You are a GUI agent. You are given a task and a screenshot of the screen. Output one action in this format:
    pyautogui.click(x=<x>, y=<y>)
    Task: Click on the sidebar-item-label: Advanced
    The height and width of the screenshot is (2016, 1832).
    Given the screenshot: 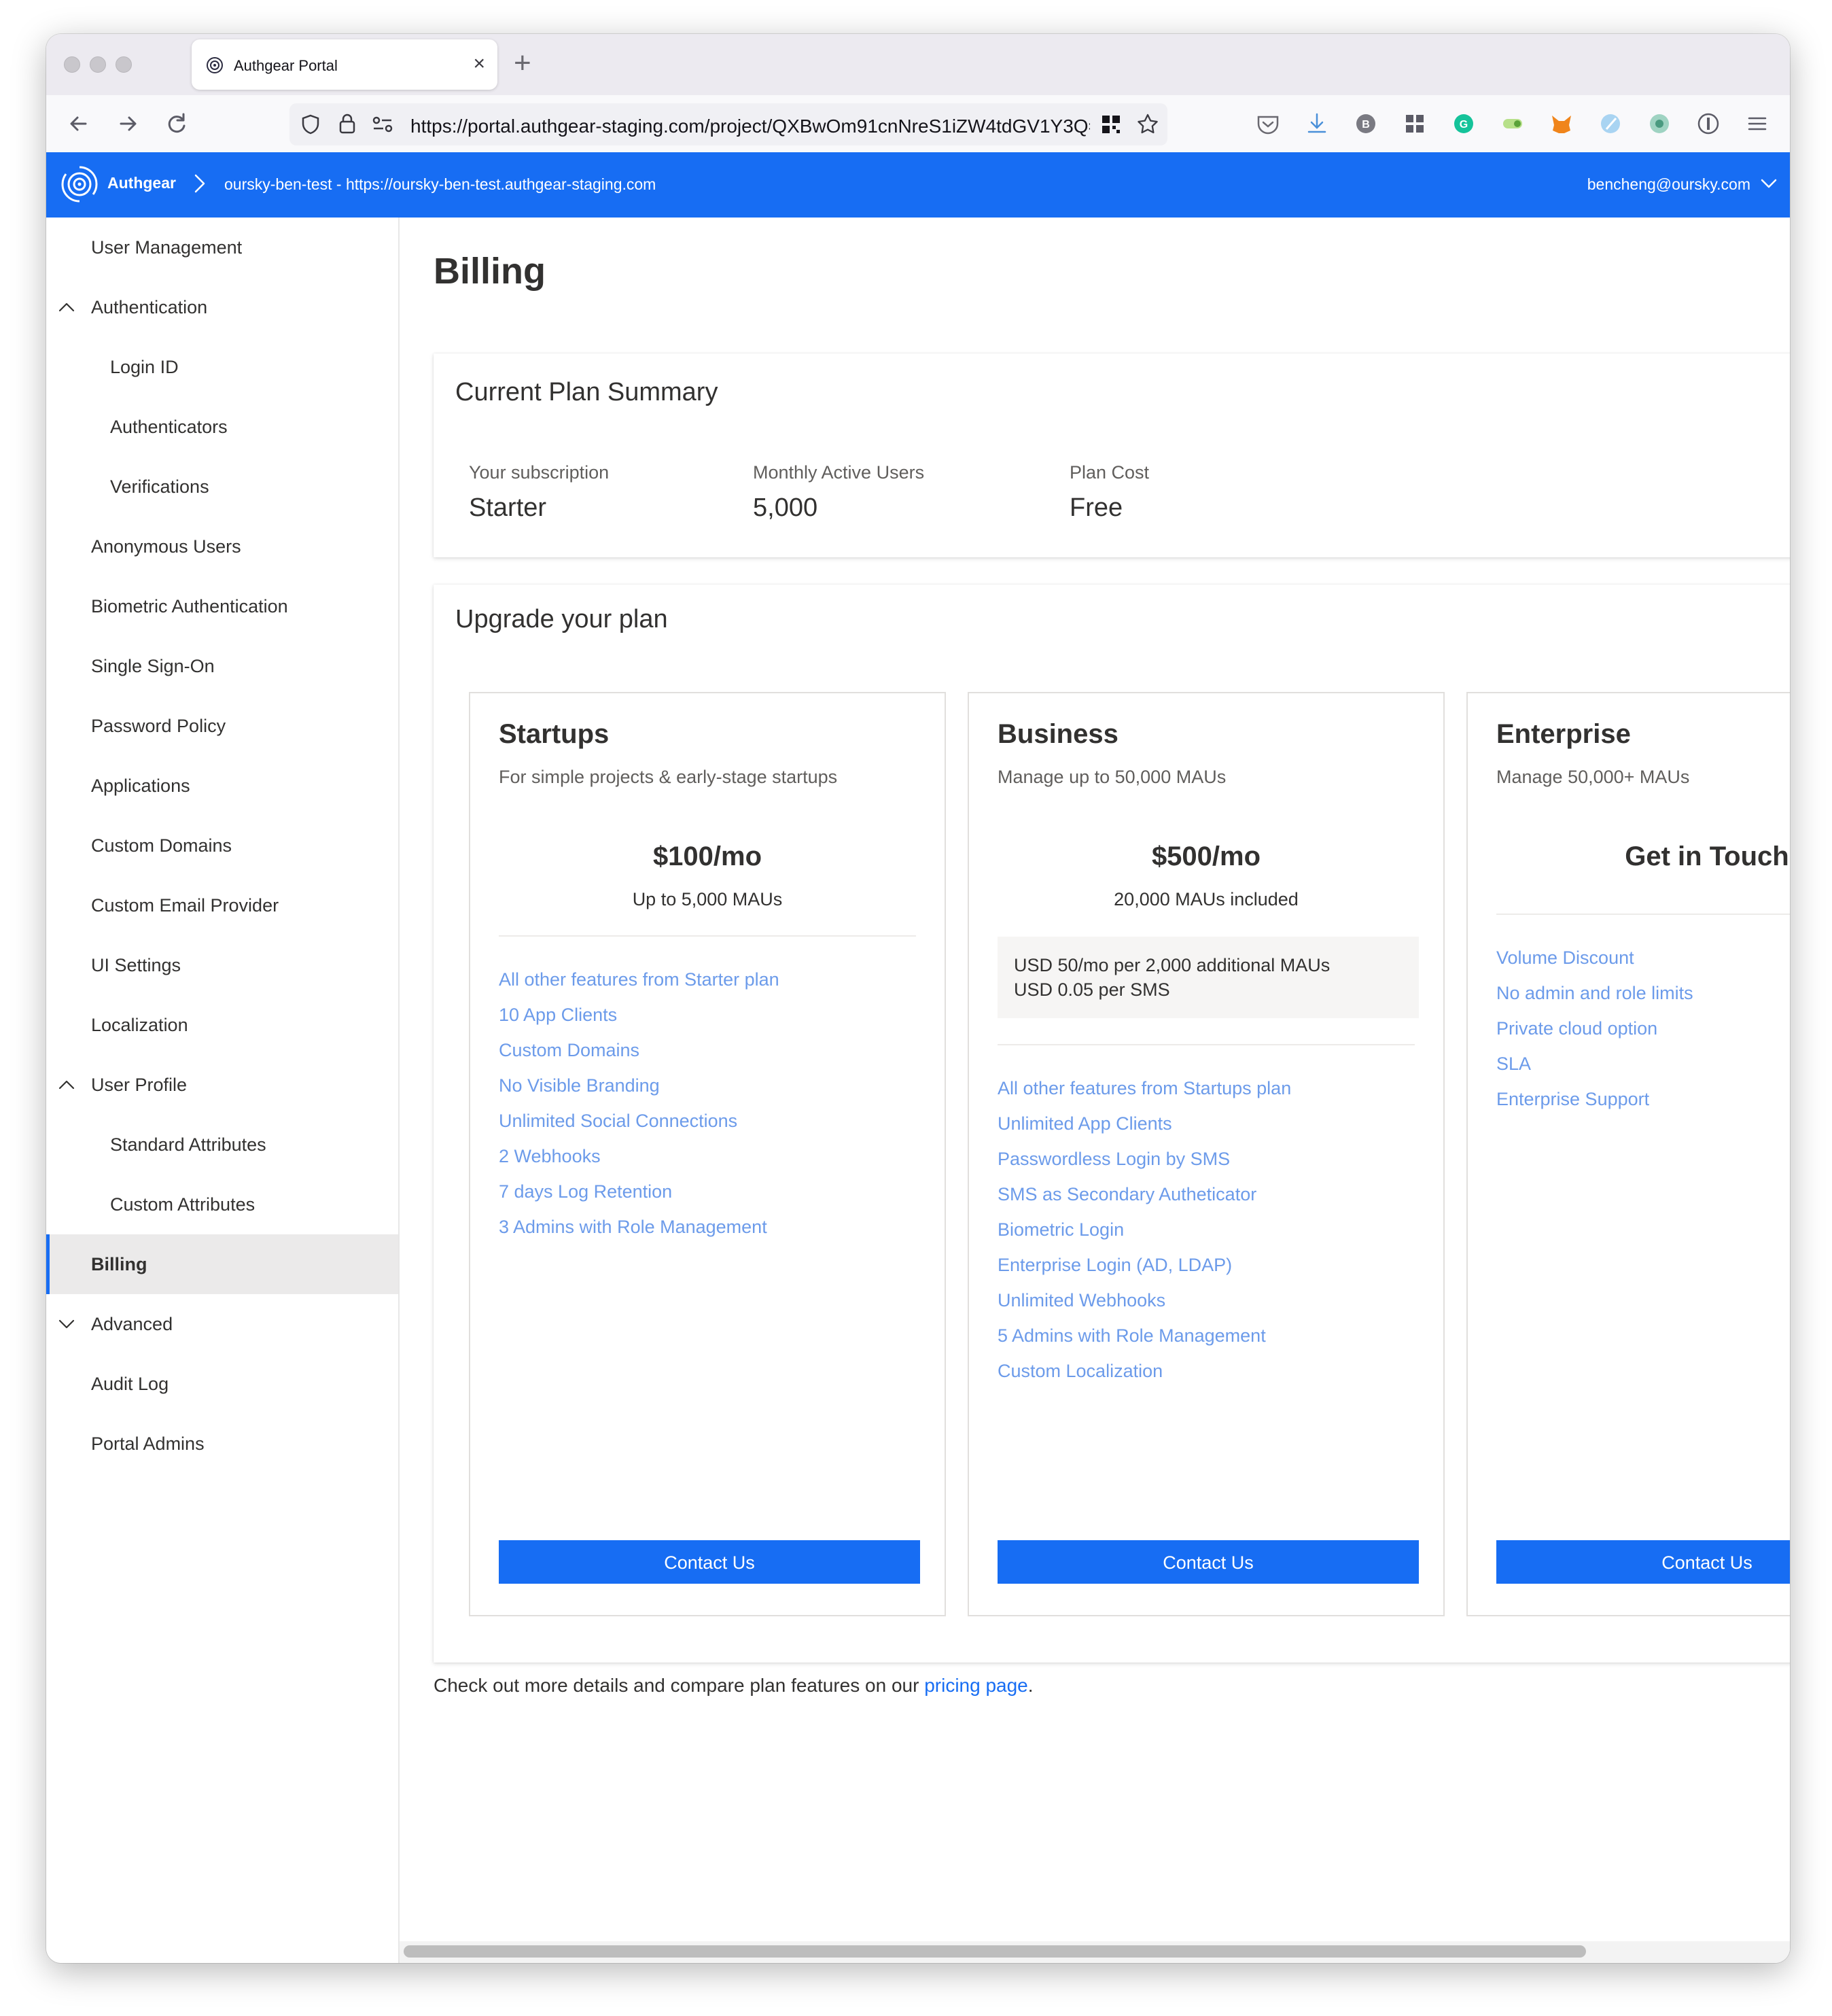 What is the action you would take?
    pyautogui.click(x=132, y=1324)
    